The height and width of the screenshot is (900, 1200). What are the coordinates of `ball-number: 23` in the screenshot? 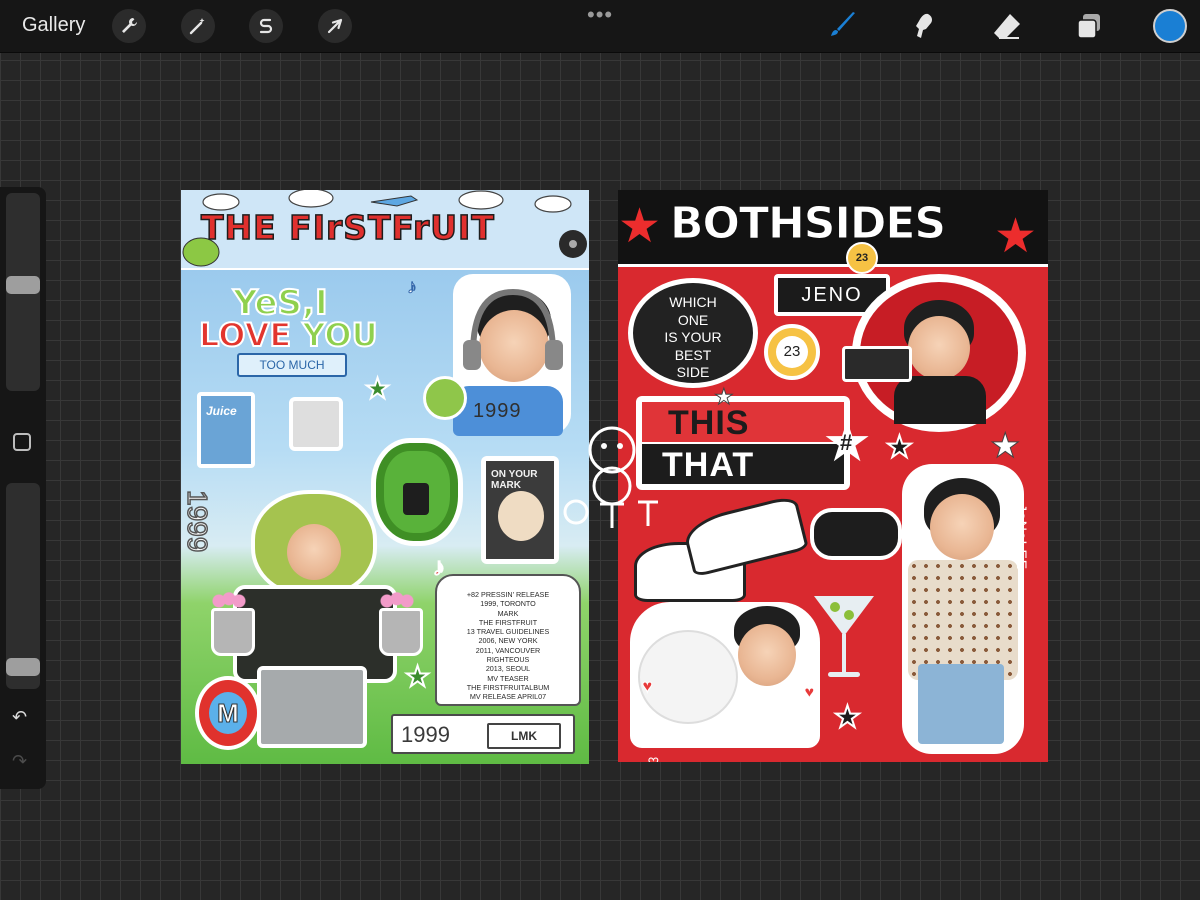 It's located at (792, 352).